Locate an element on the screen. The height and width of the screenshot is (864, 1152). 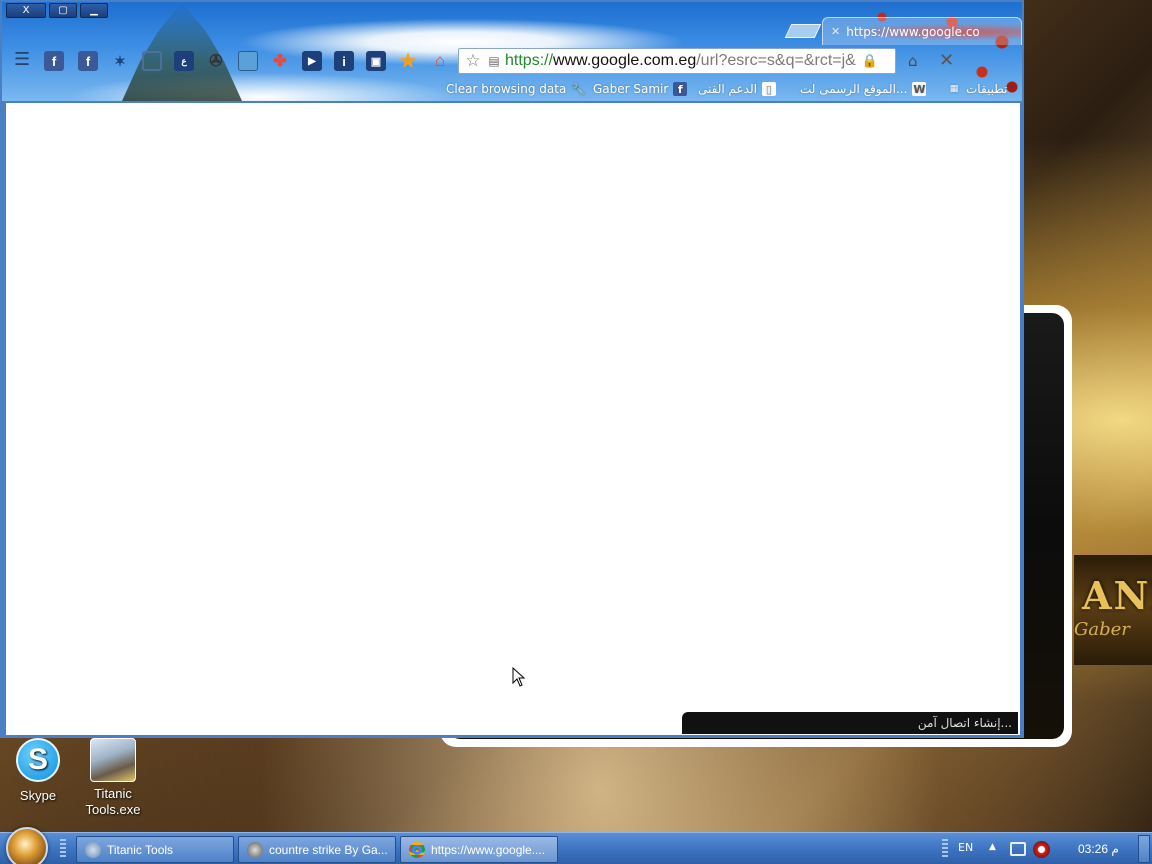
bookmark-gaber-samir: Gaber Samir f is located at coordinates (640, 89).